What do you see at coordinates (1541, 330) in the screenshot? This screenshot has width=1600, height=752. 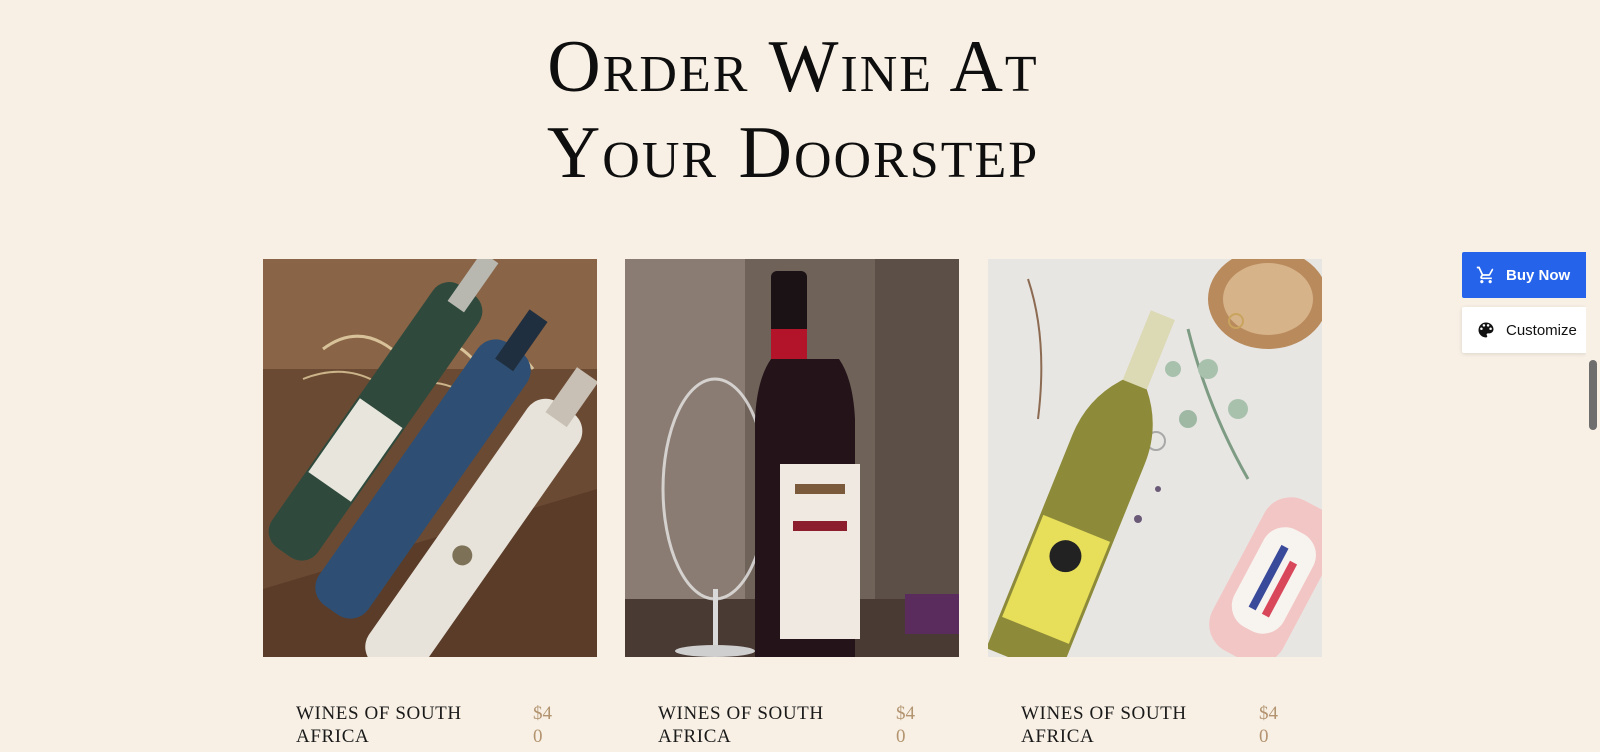 I see `customize-label: Customize` at bounding box center [1541, 330].